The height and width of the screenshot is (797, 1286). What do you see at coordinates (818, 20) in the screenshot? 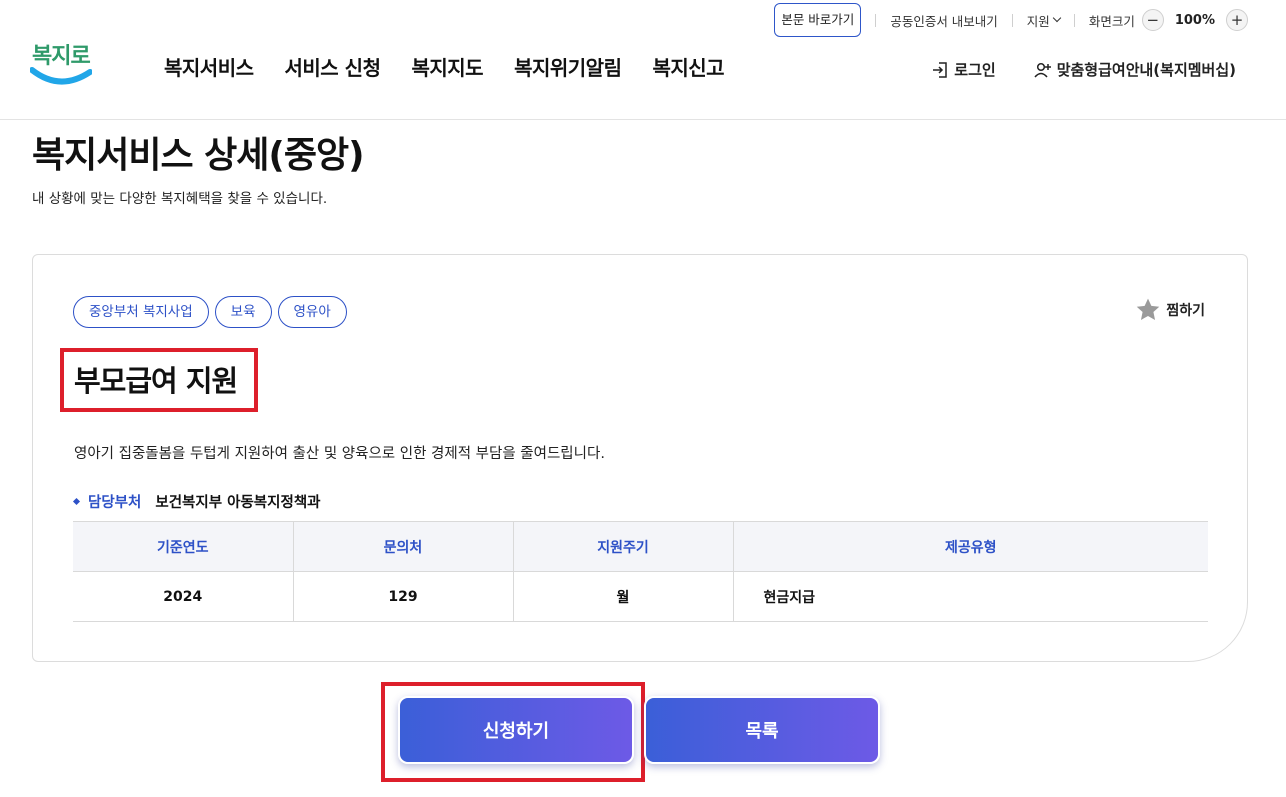
I see `skip-to-content-link: 본문 바로가기` at bounding box center [818, 20].